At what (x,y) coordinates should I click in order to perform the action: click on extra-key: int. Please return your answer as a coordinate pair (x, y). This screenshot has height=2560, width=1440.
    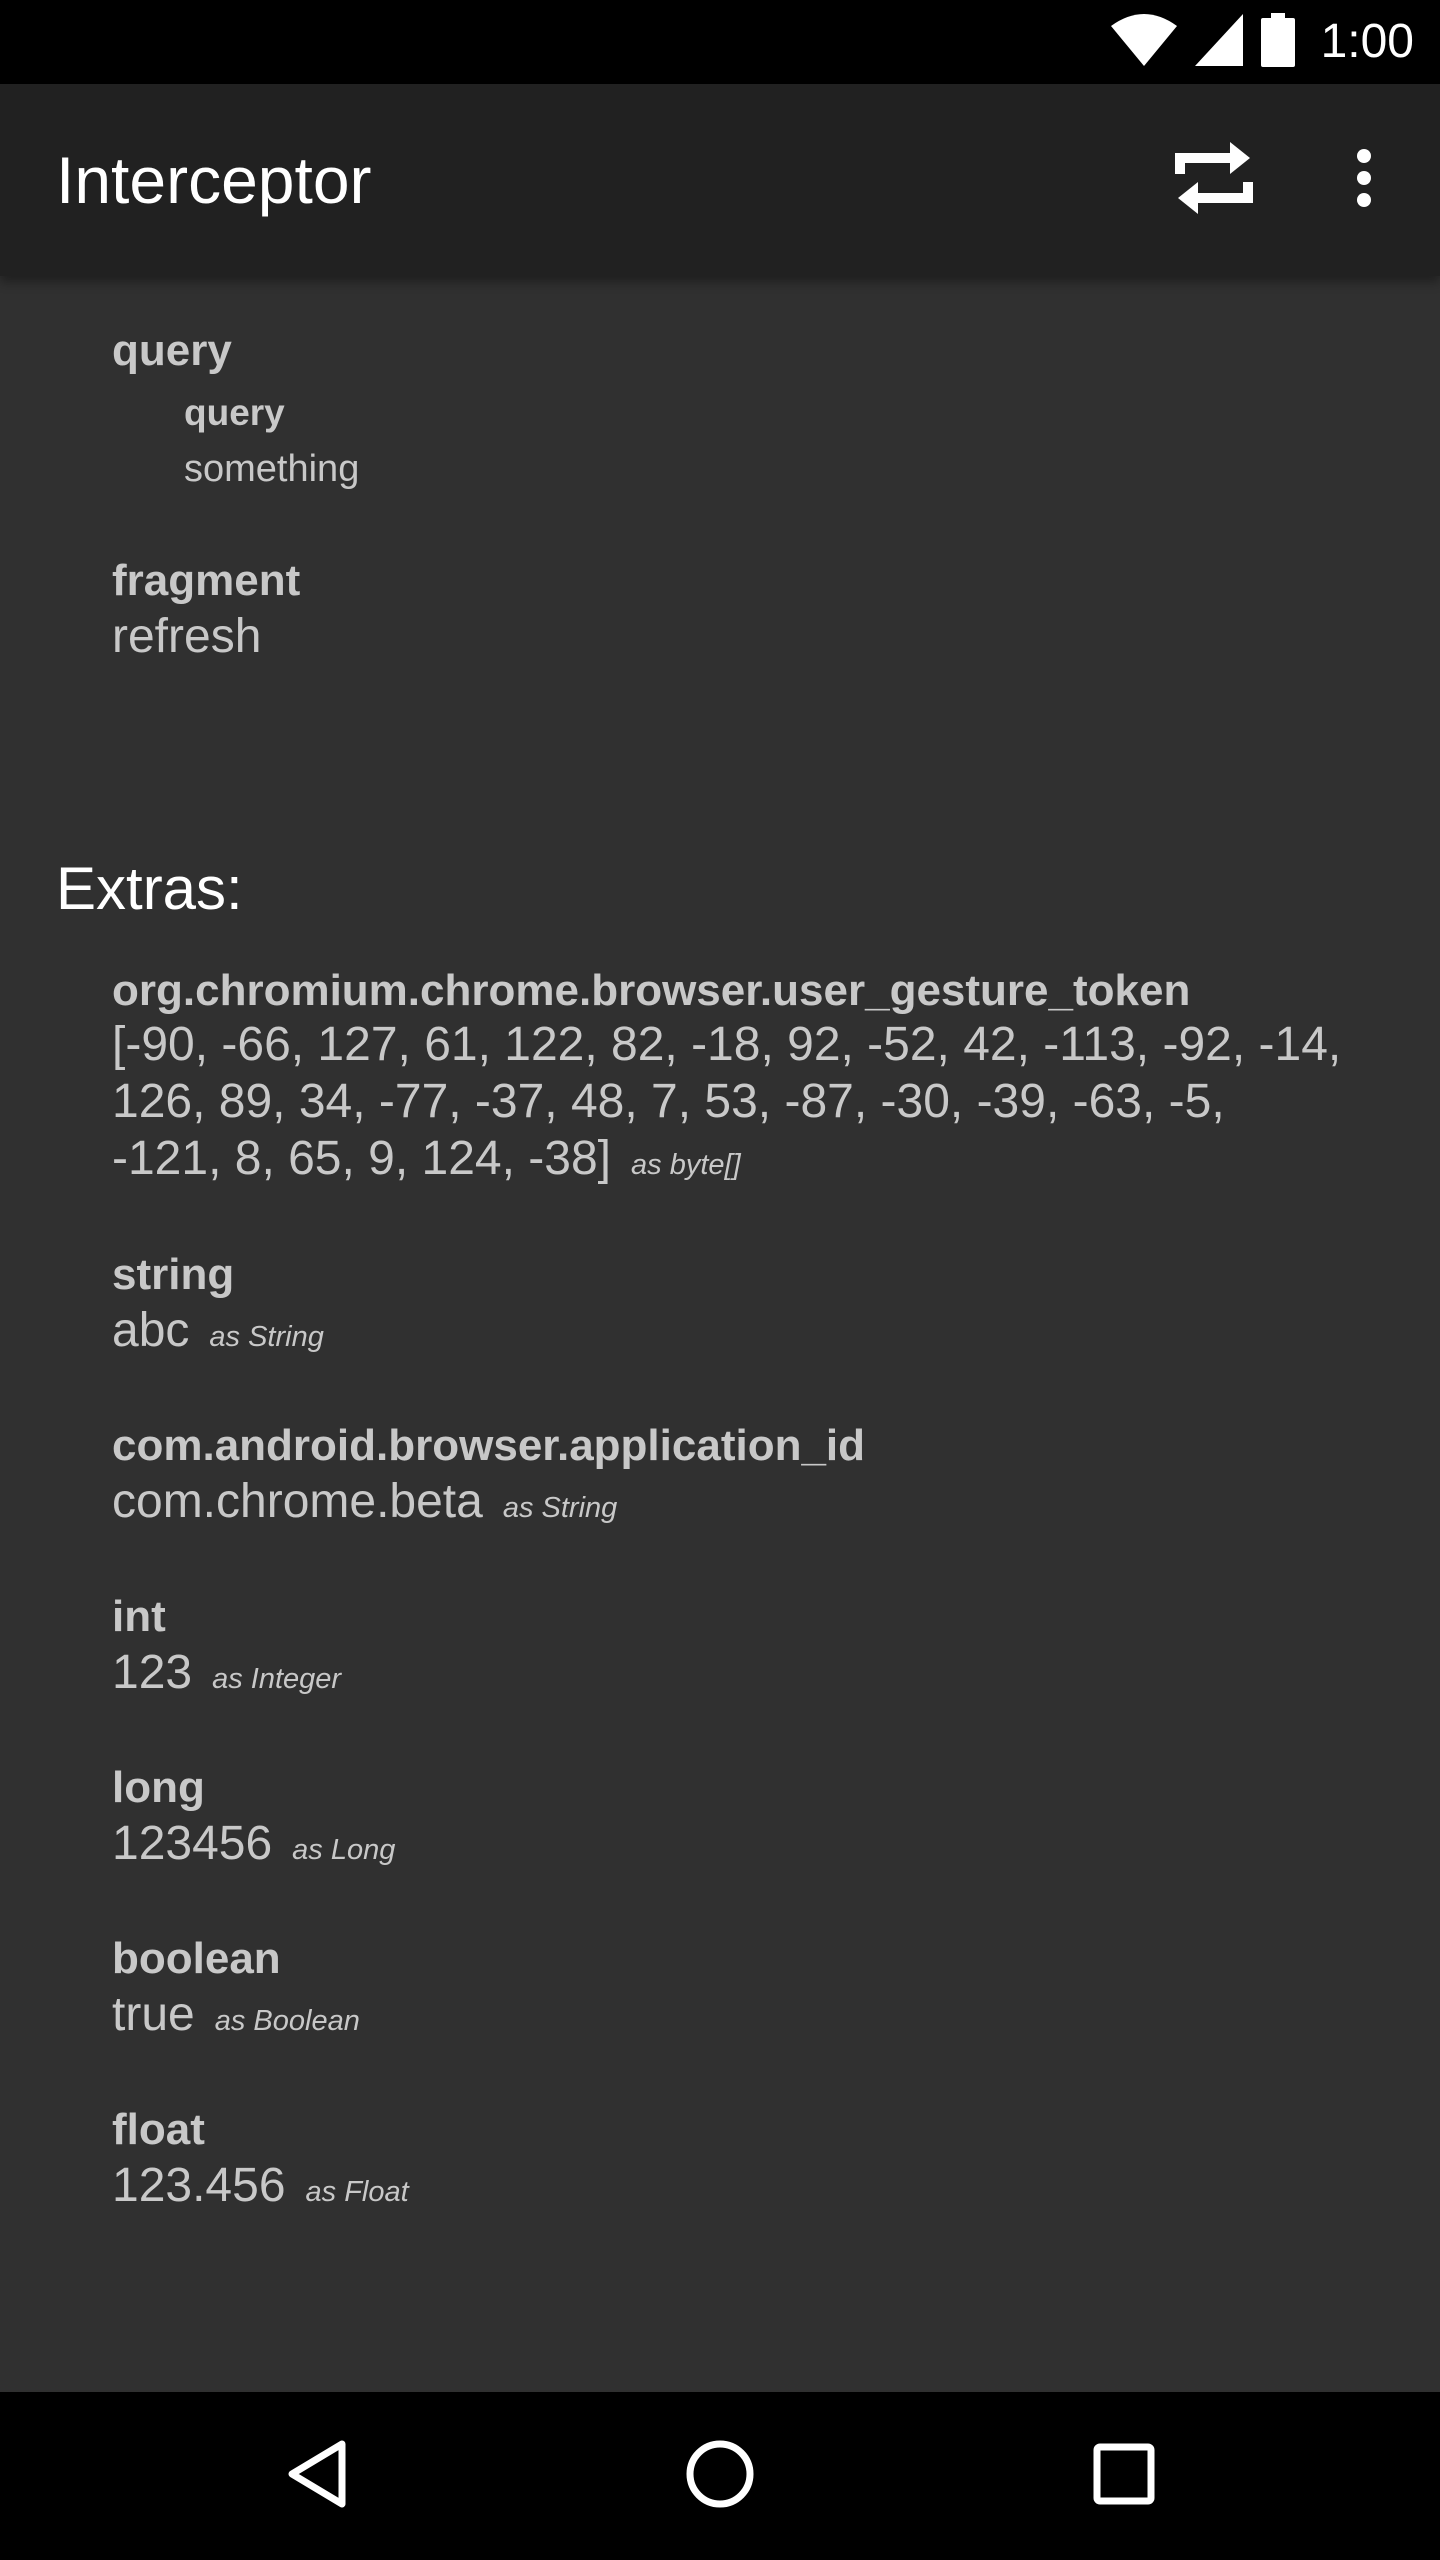
    Looking at the image, I should click on (139, 1616).